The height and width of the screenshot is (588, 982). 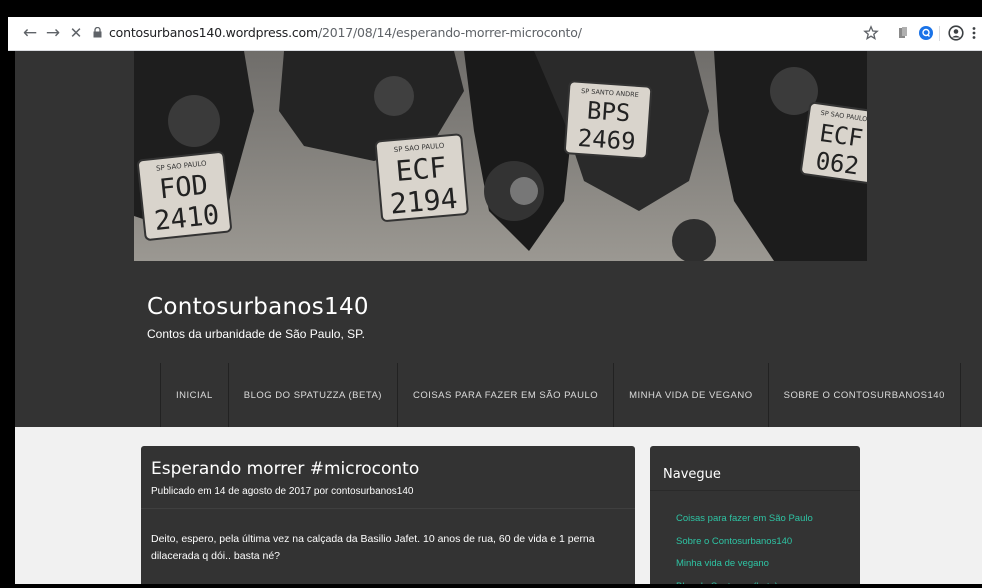 What do you see at coordinates (372, 491) in the screenshot?
I see `post-author: contosurbanos140` at bounding box center [372, 491].